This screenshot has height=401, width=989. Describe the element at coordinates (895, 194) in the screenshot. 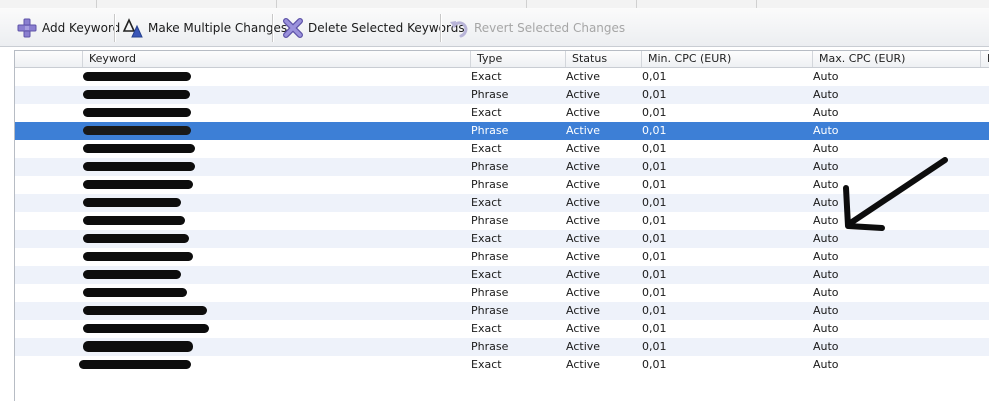

I see `annotation-arrow-icon` at that location.